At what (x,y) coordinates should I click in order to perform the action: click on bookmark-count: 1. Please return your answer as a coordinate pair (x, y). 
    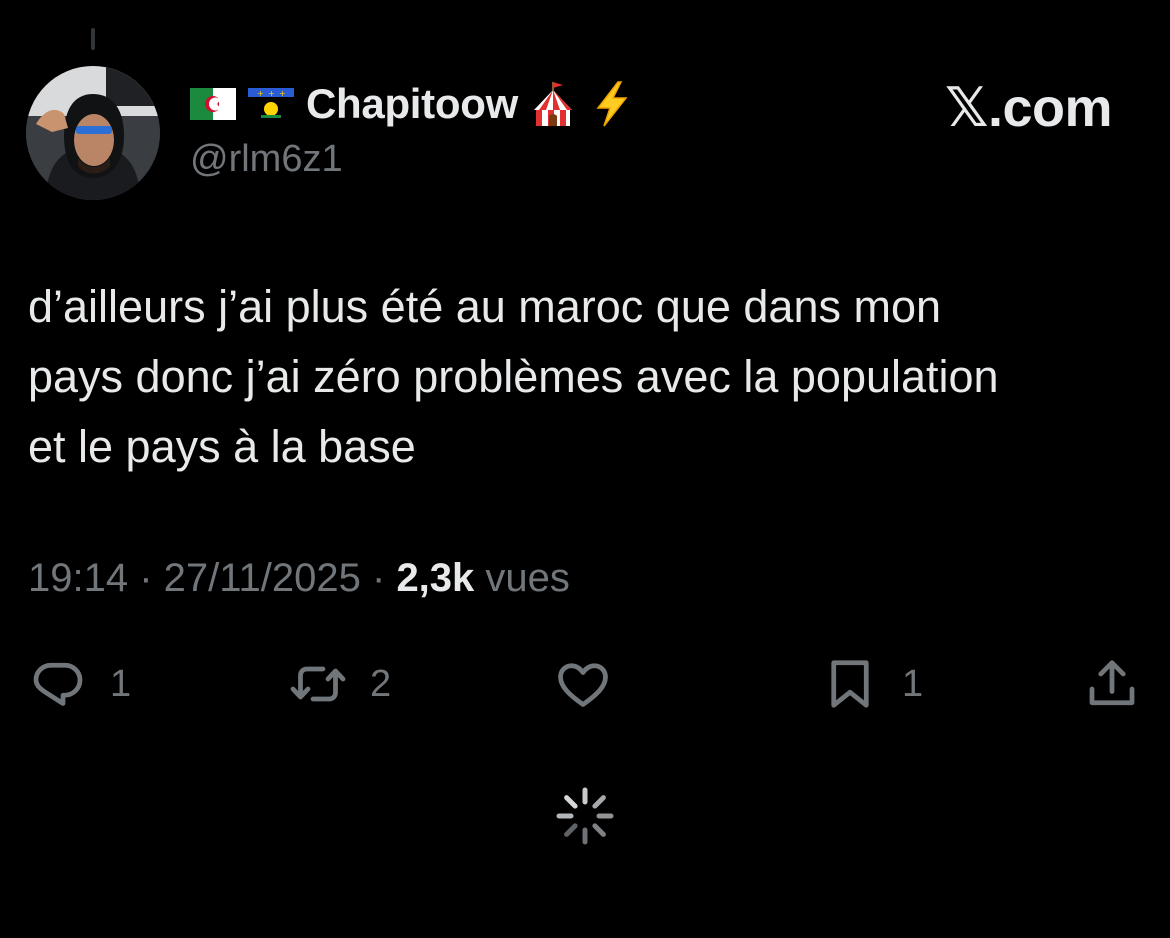
    Looking at the image, I should click on (913, 683).